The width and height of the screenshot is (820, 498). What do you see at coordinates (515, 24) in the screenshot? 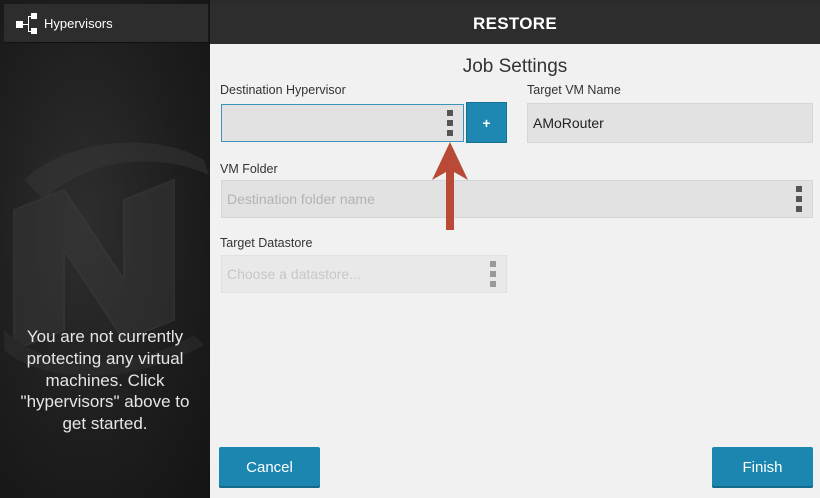
I see `page-title: RESTORE` at bounding box center [515, 24].